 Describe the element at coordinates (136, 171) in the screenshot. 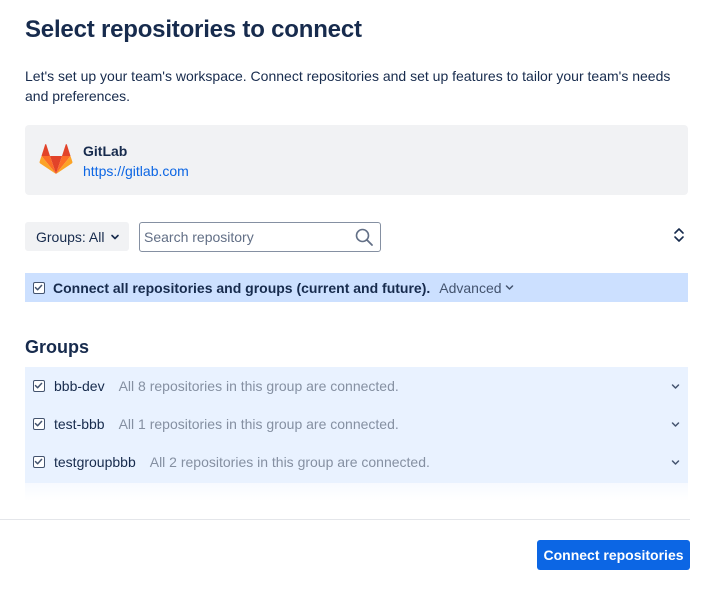

I see `provider-url-link: https://gitlab.com` at that location.